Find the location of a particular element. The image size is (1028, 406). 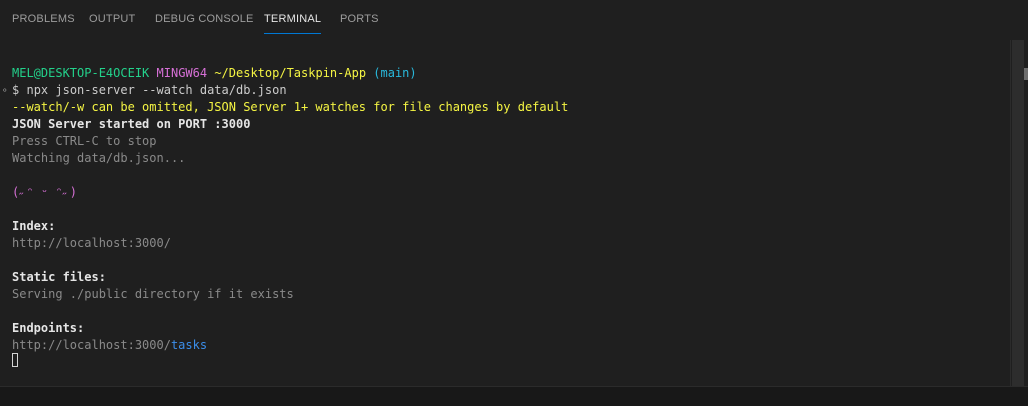

command-line: $ npx json-server --watch data/db.json is located at coordinates (149, 90).